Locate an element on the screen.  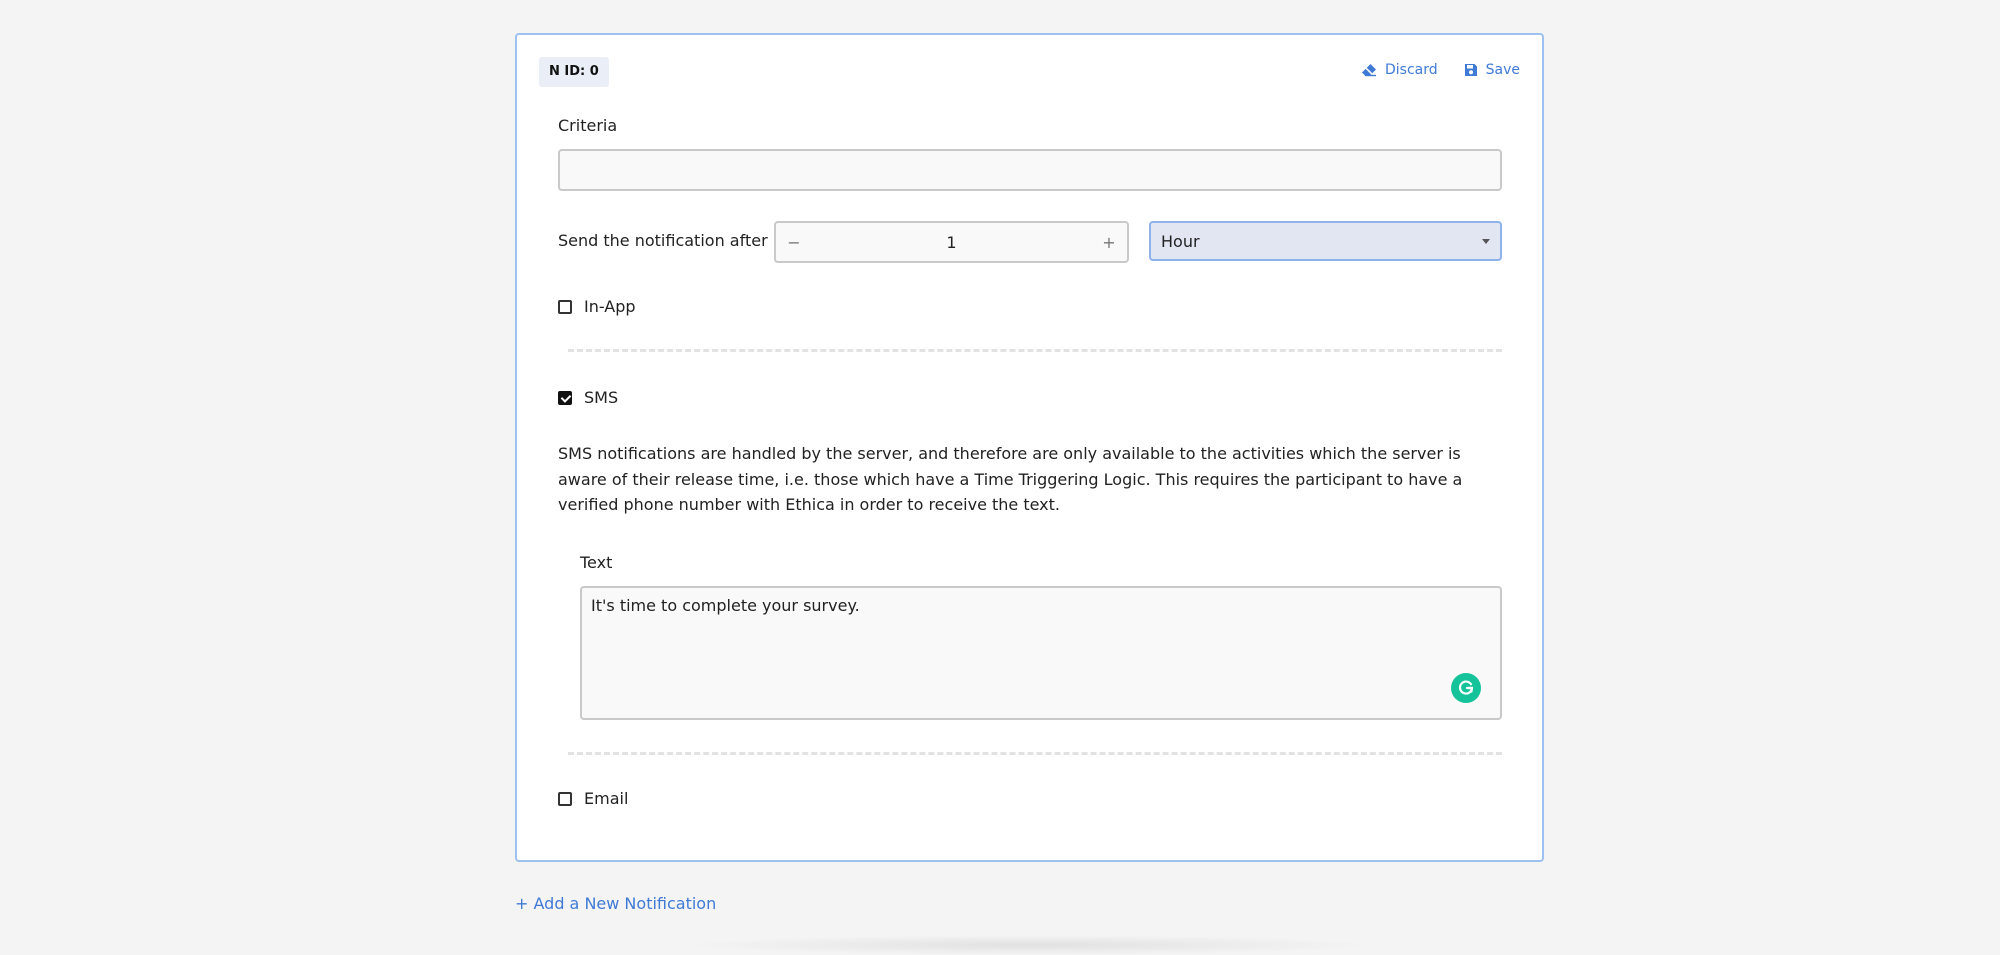
grammarly-icon is located at coordinates (1466, 688).